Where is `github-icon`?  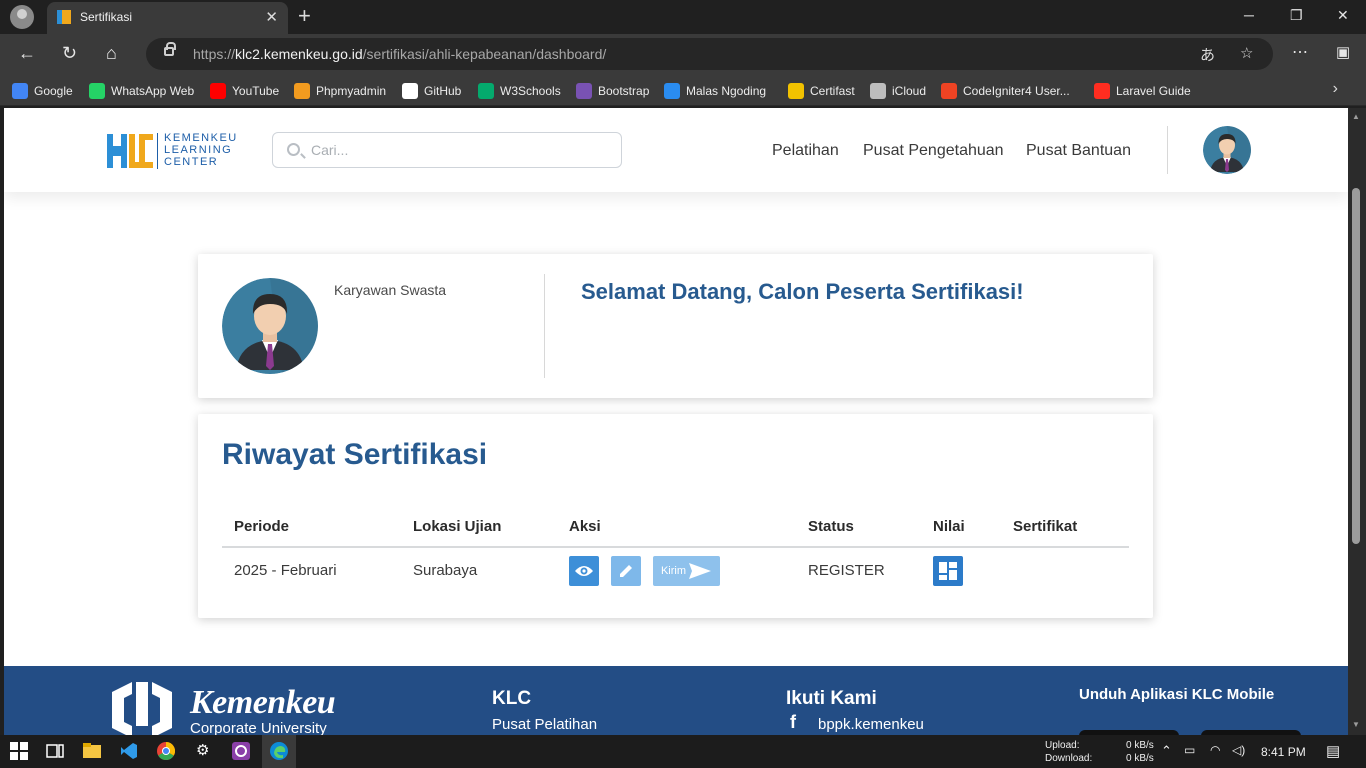 github-icon is located at coordinates (410, 91).